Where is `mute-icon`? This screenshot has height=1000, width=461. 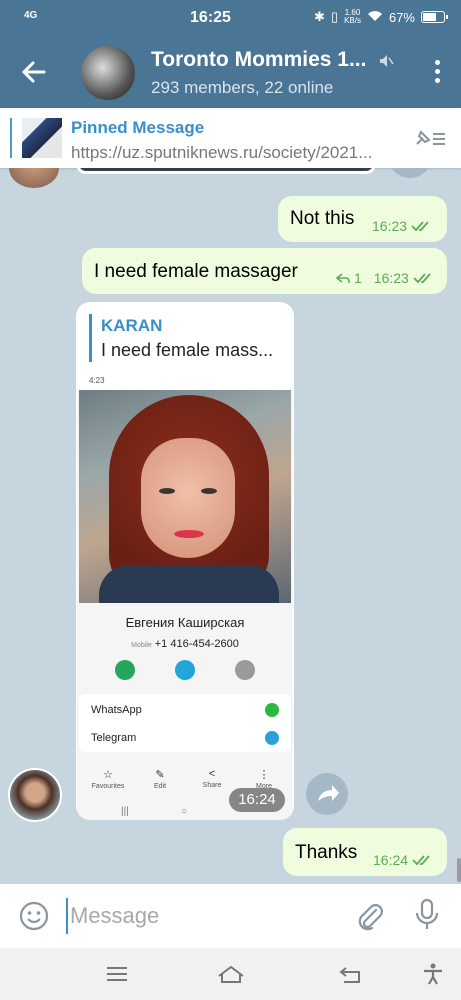 mute-icon is located at coordinates (387, 61).